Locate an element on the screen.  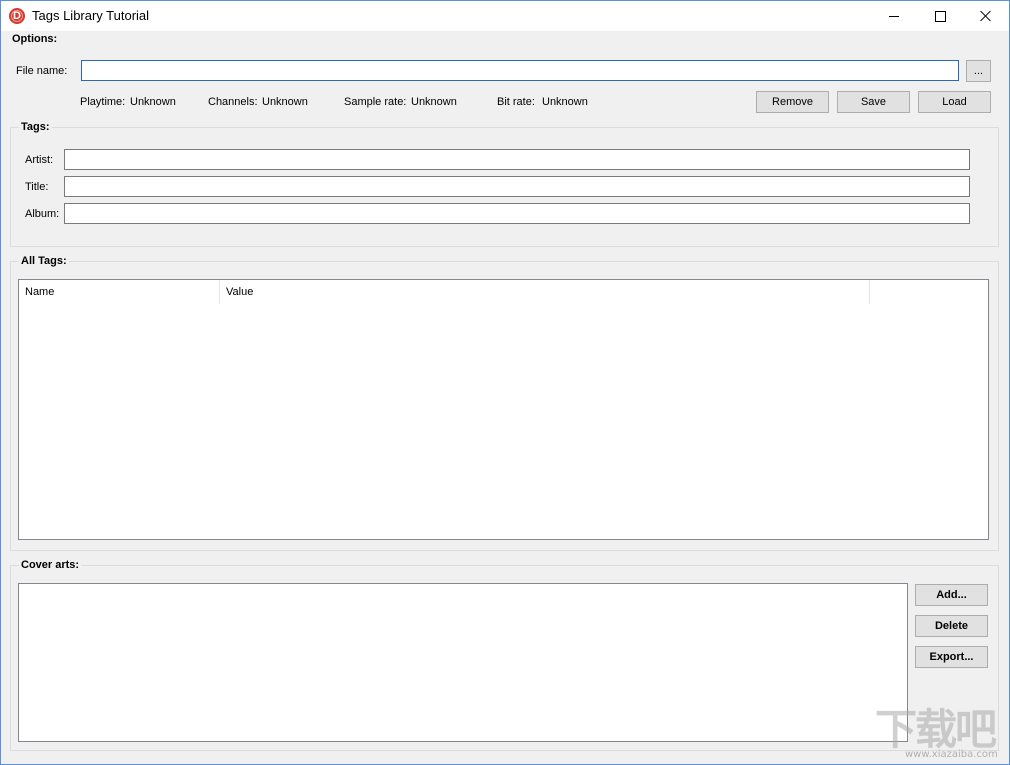
cover-arts-group-label: Cover arts: is located at coordinates (50, 565).